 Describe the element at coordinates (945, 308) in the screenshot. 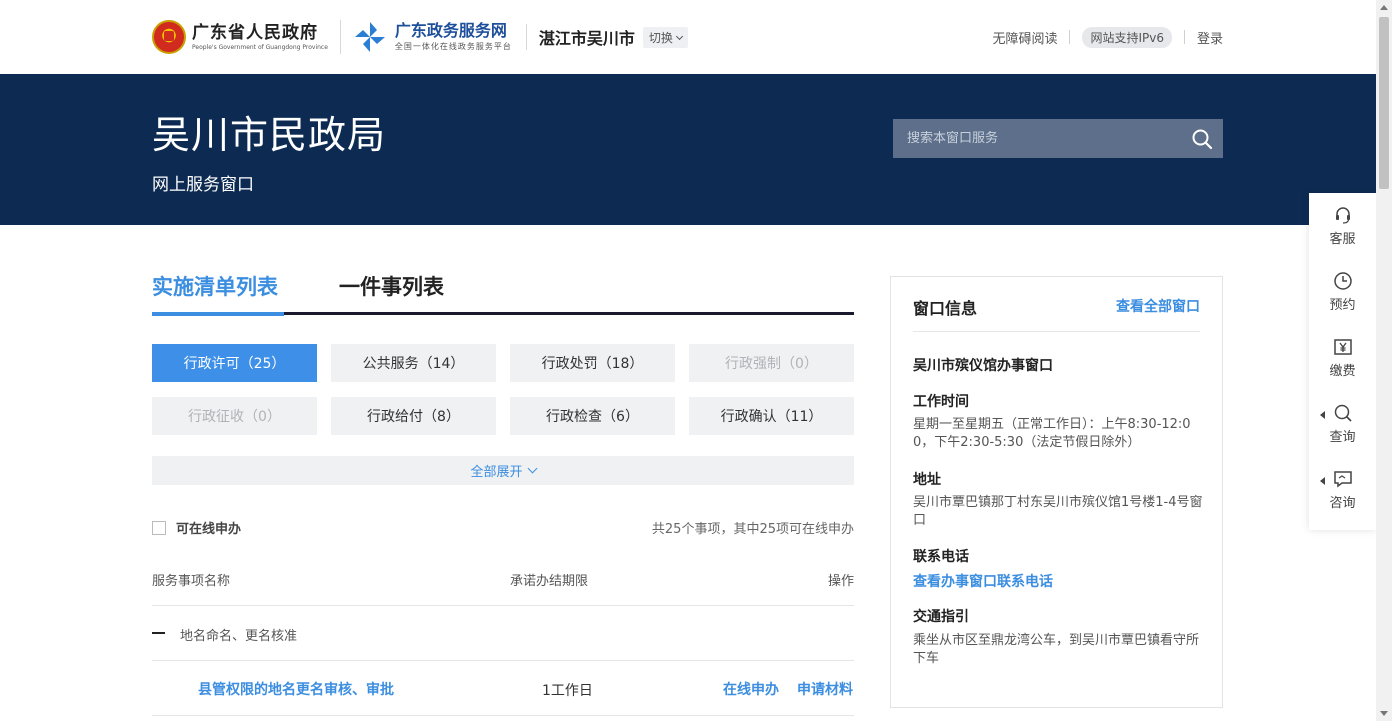

I see `window-info-title: 窗口信息` at that location.